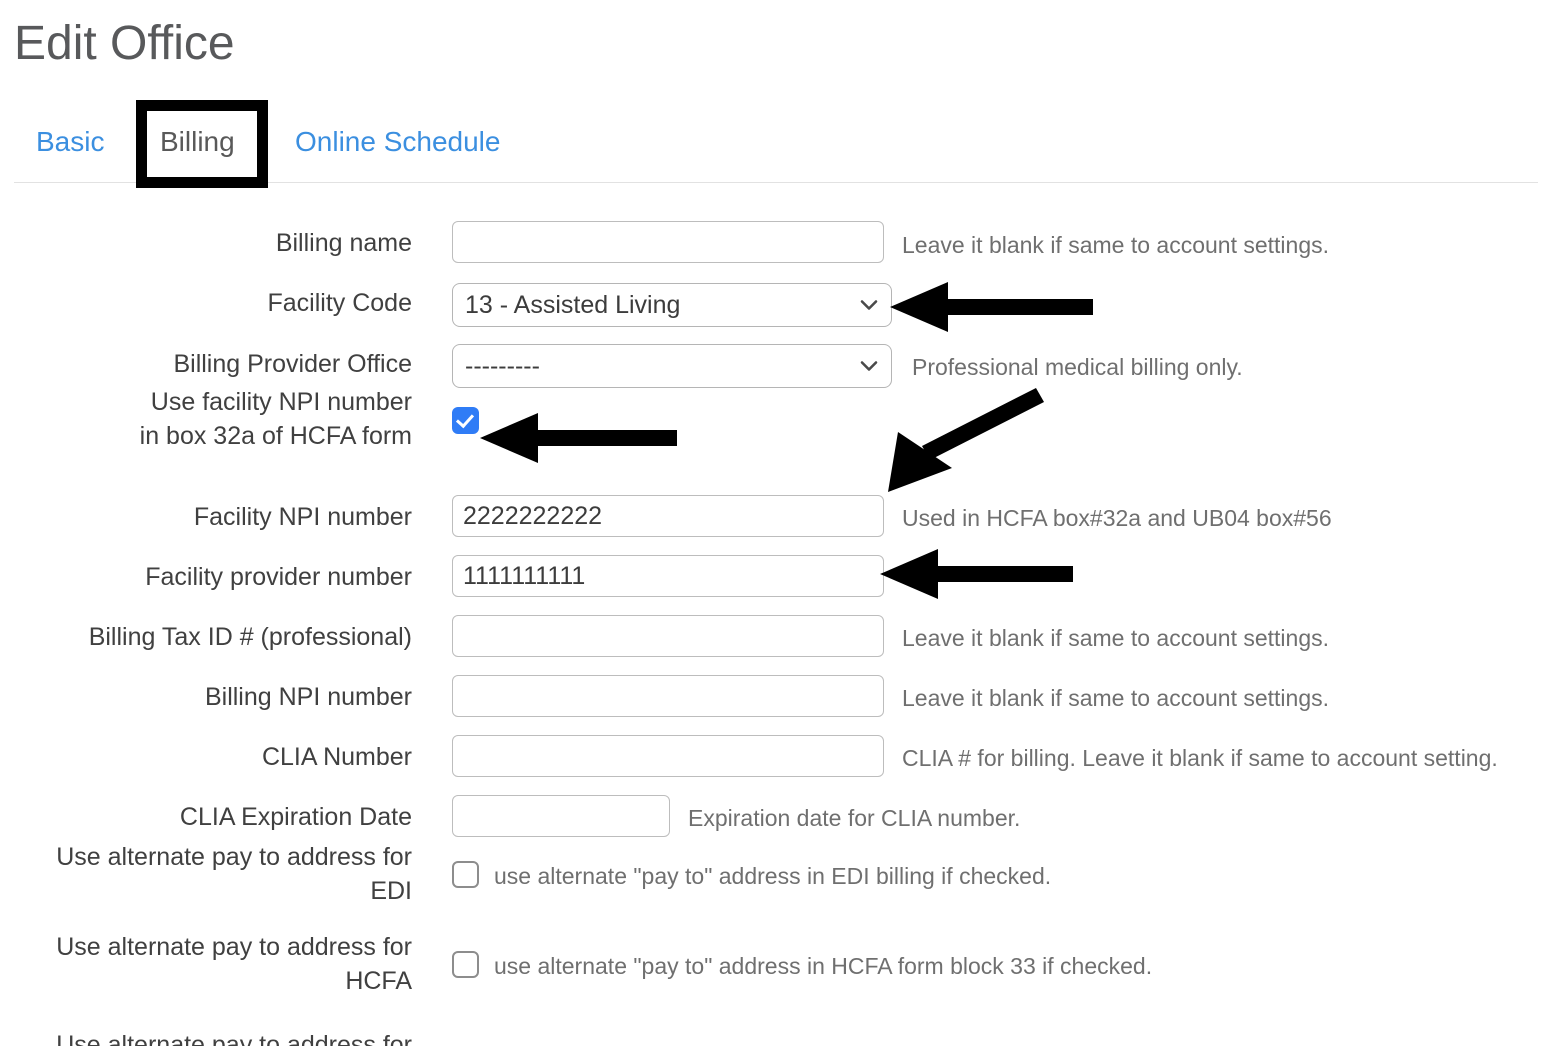 The width and height of the screenshot is (1552, 1046). Describe the element at coordinates (234, 964) in the screenshot. I see `label-alt-payto-hcfa: Use alternate pay to address for HCFA` at that location.